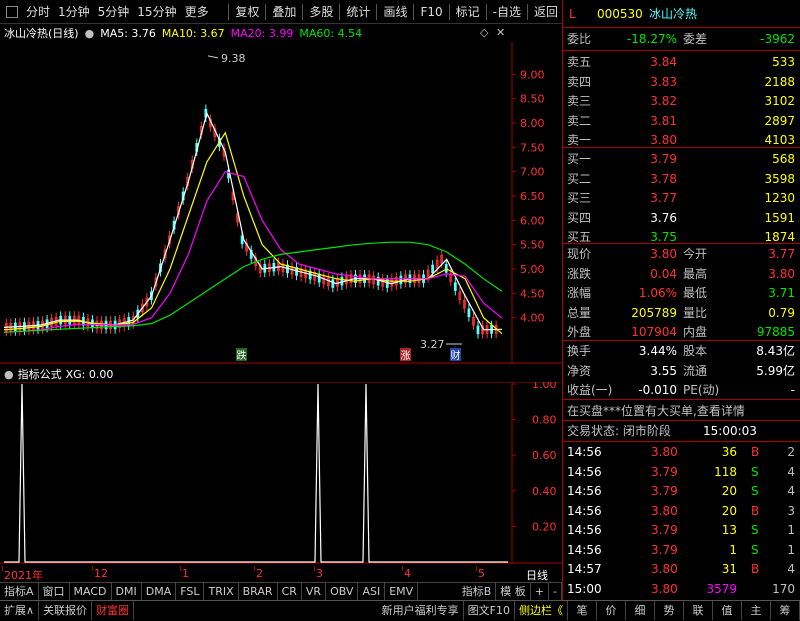 This screenshot has width=800, height=621. What do you see at coordinates (755, 530) in the screenshot?
I see `trade-side: S` at bounding box center [755, 530].